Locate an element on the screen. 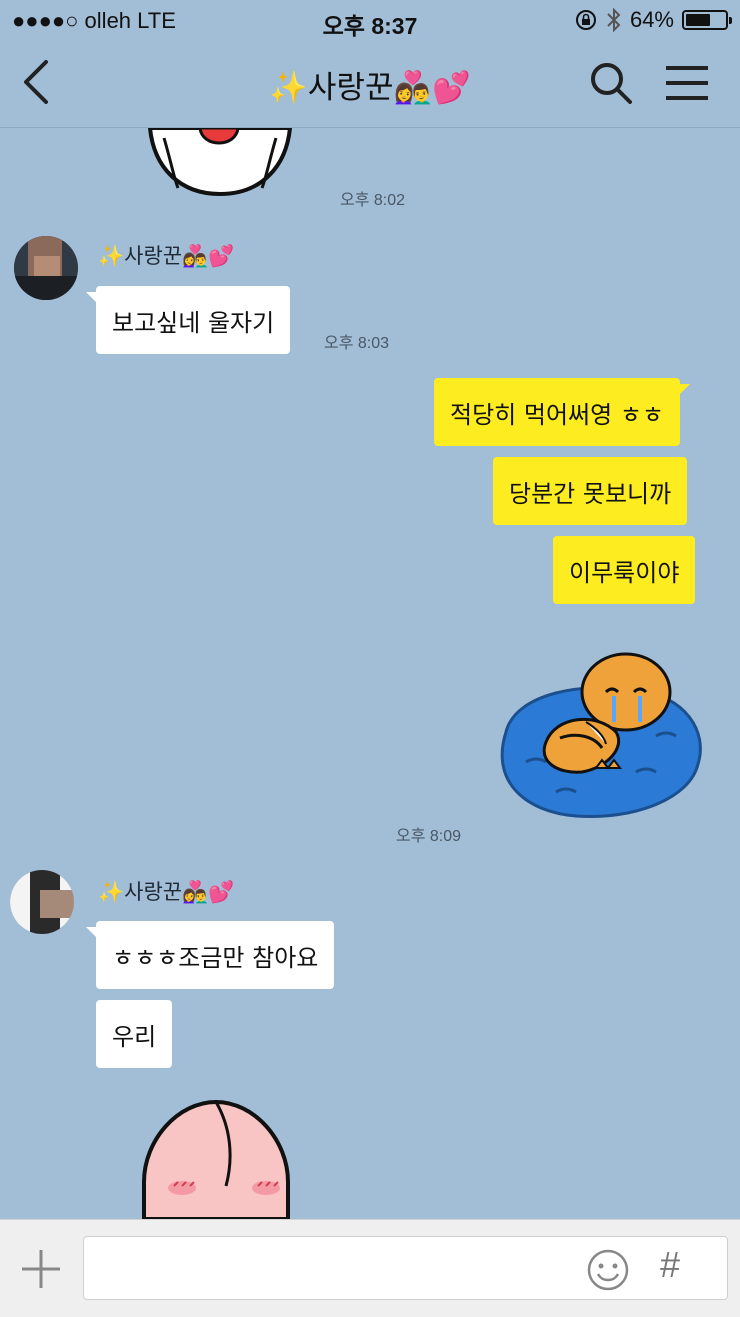 Image resolution: width=740 pixels, height=1317 pixels. add-attachment-button is located at coordinates (41, 1269).